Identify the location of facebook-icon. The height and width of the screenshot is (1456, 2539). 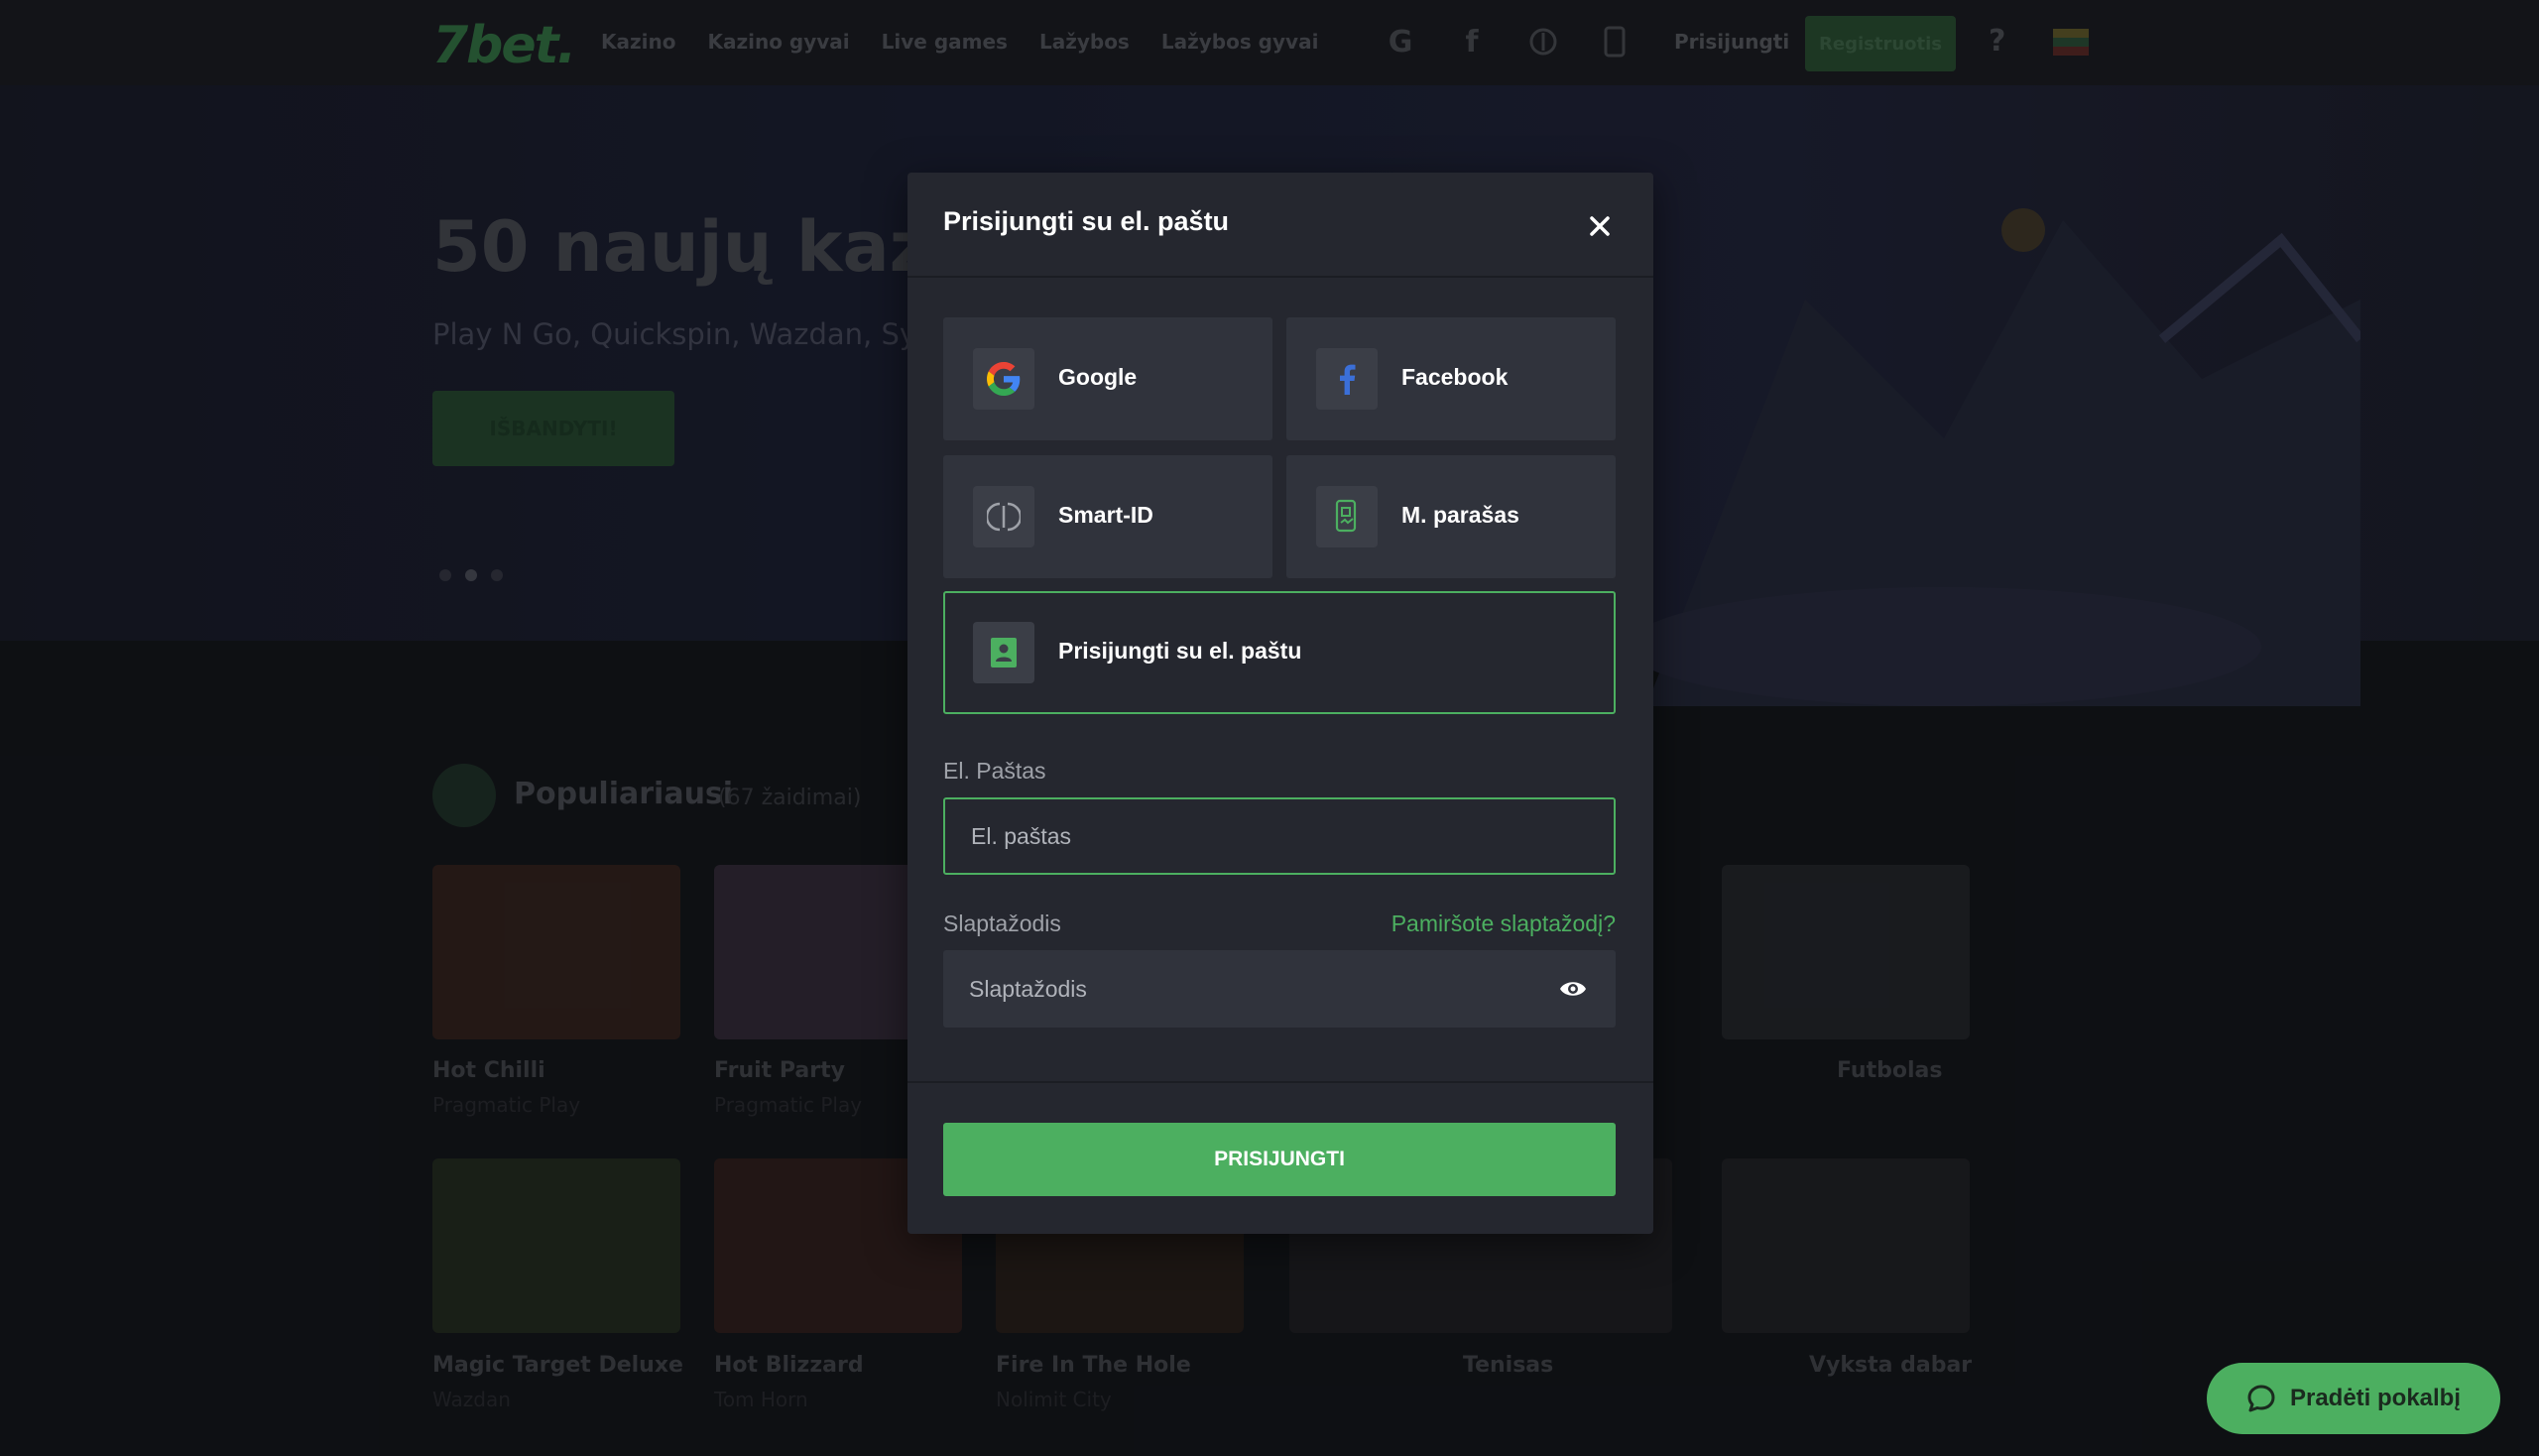
(1347, 379).